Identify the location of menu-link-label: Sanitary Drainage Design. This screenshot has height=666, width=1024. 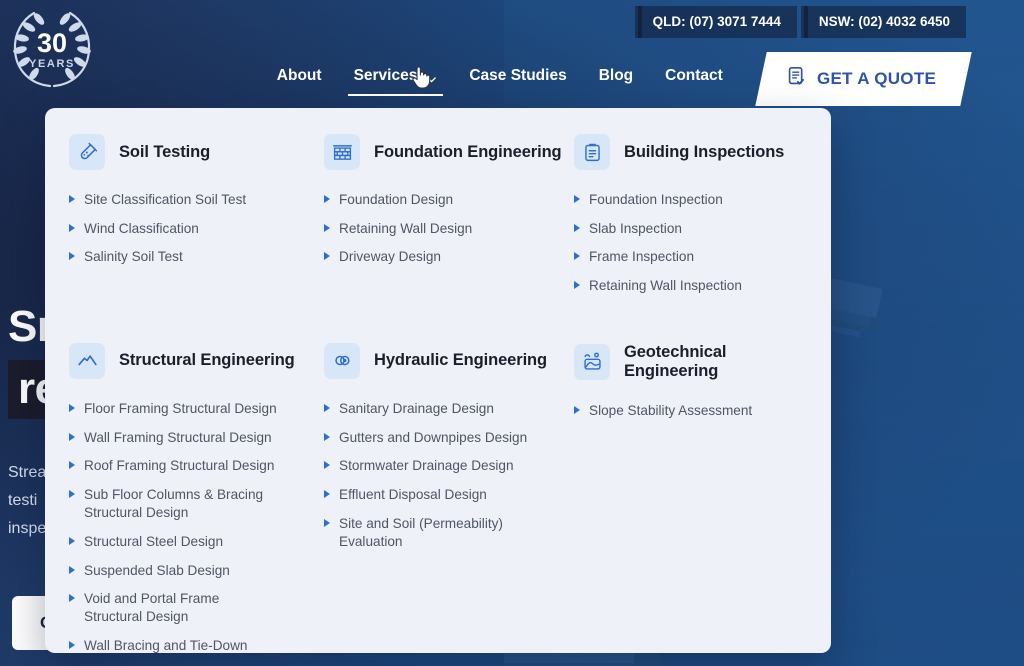
(416, 408).